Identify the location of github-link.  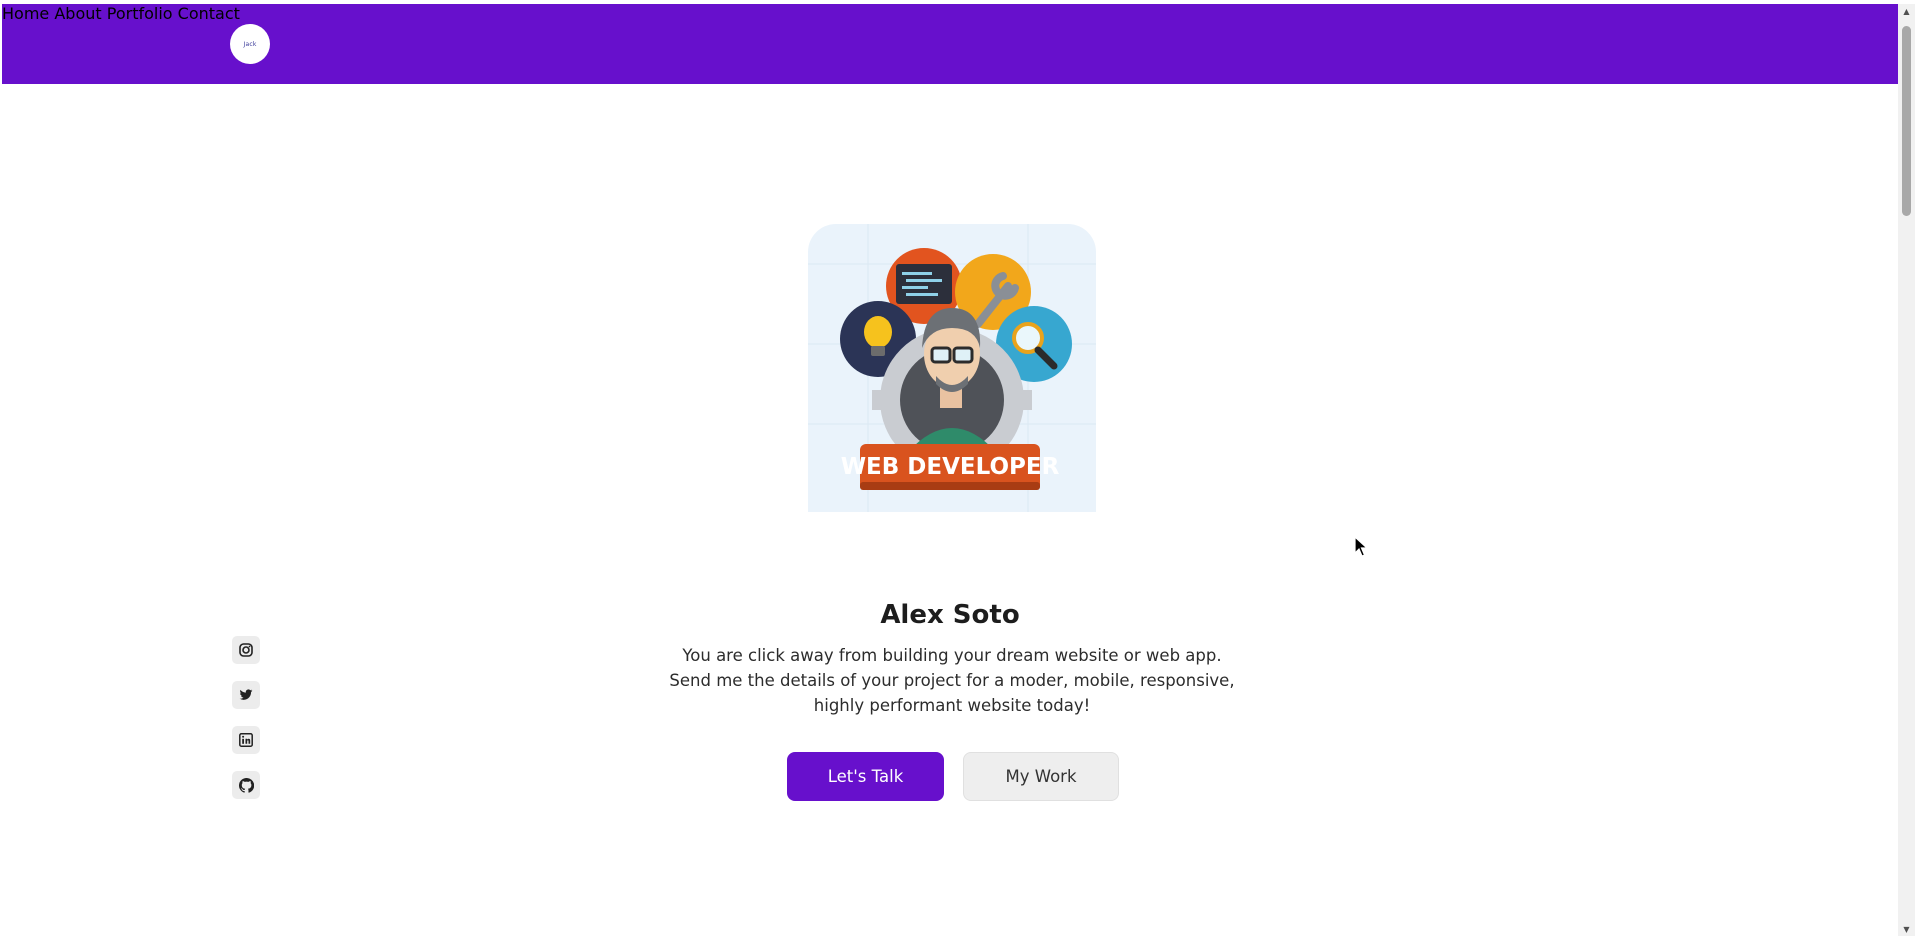
(246, 785).